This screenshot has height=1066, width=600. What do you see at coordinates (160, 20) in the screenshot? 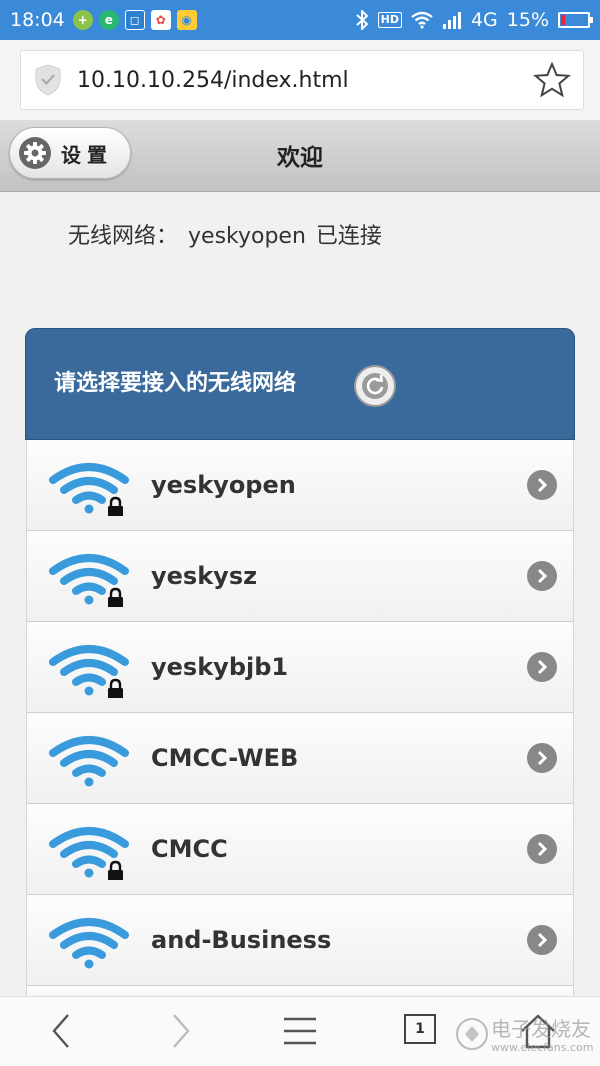
I see `app-photos-icon: ✿` at bounding box center [160, 20].